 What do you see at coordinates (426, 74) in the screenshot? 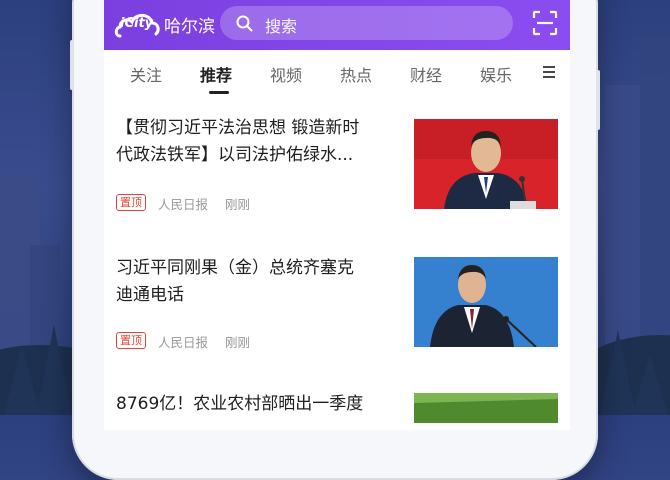
I see `tab-finance: 财经` at bounding box center [426, 74].